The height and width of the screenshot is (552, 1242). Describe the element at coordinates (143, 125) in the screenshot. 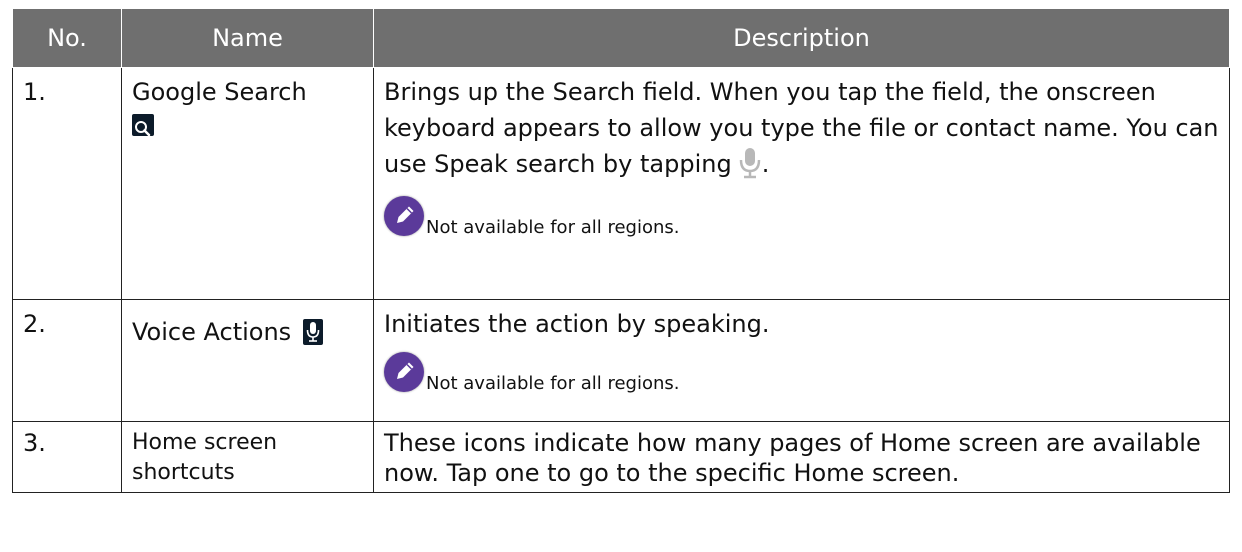

I see `search-icon` at that location.